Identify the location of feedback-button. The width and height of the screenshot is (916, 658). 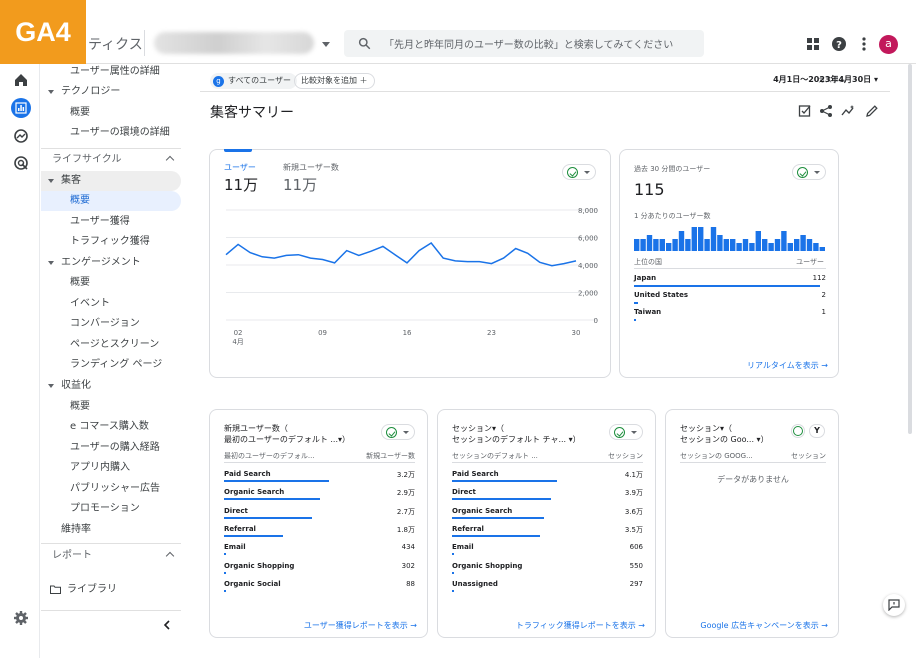
(894, 605).